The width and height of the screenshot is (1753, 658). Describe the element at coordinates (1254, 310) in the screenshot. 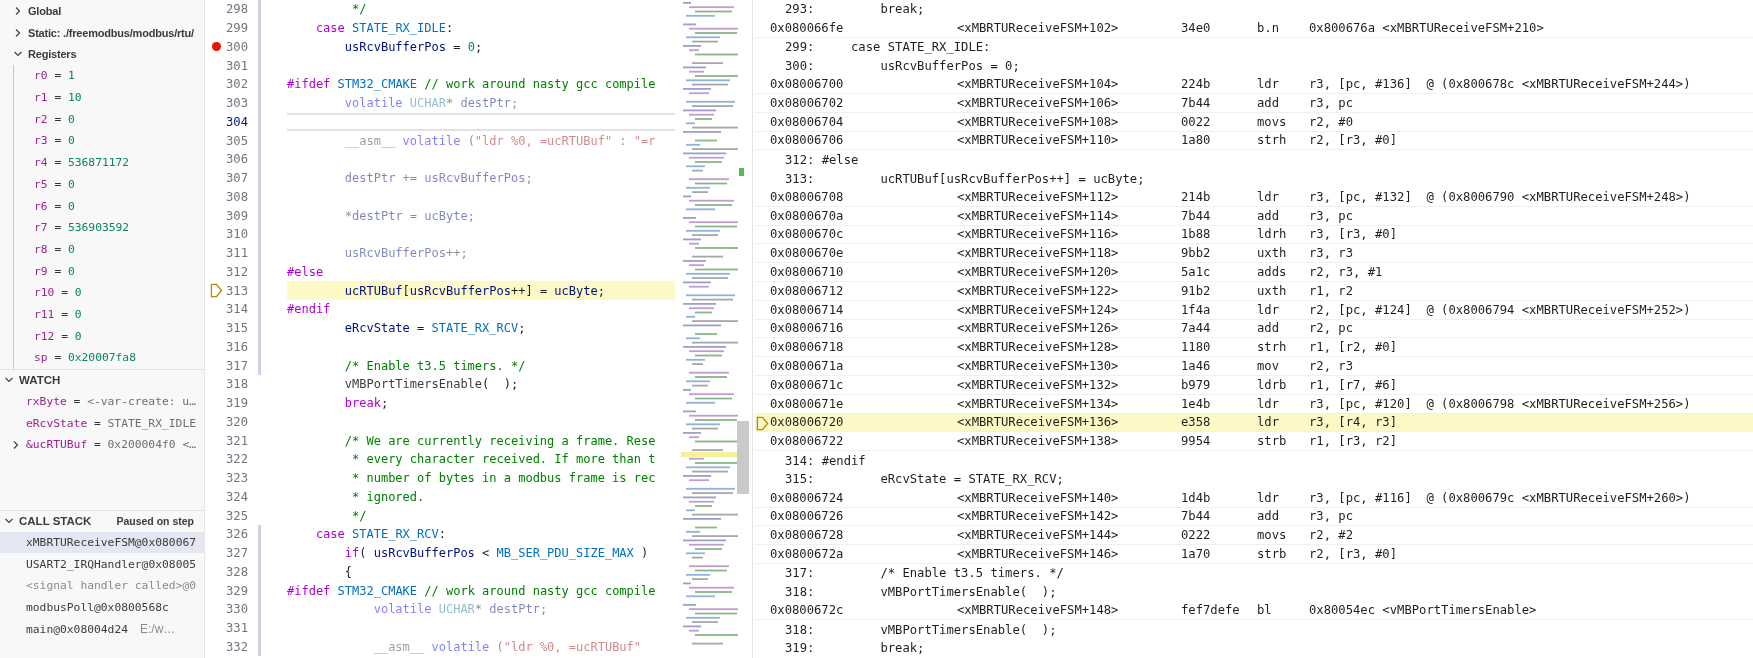

I see `disassembly-row: 0x08006714 <xMBRTUReceiveFSM+124> 1f4a ldr r2, [pc, #124] @ (0x8006794 <xMBRTUReceiveFSM+252>)` at that location.